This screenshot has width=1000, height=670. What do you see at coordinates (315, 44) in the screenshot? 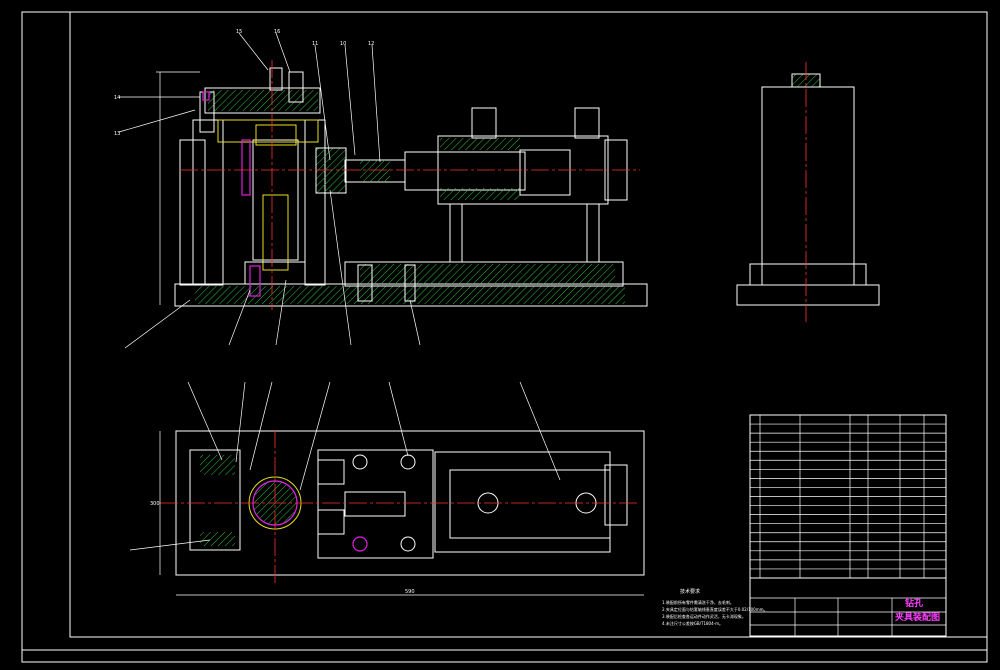
I see `balloon-11: 11` at bounding box center [315, 44].